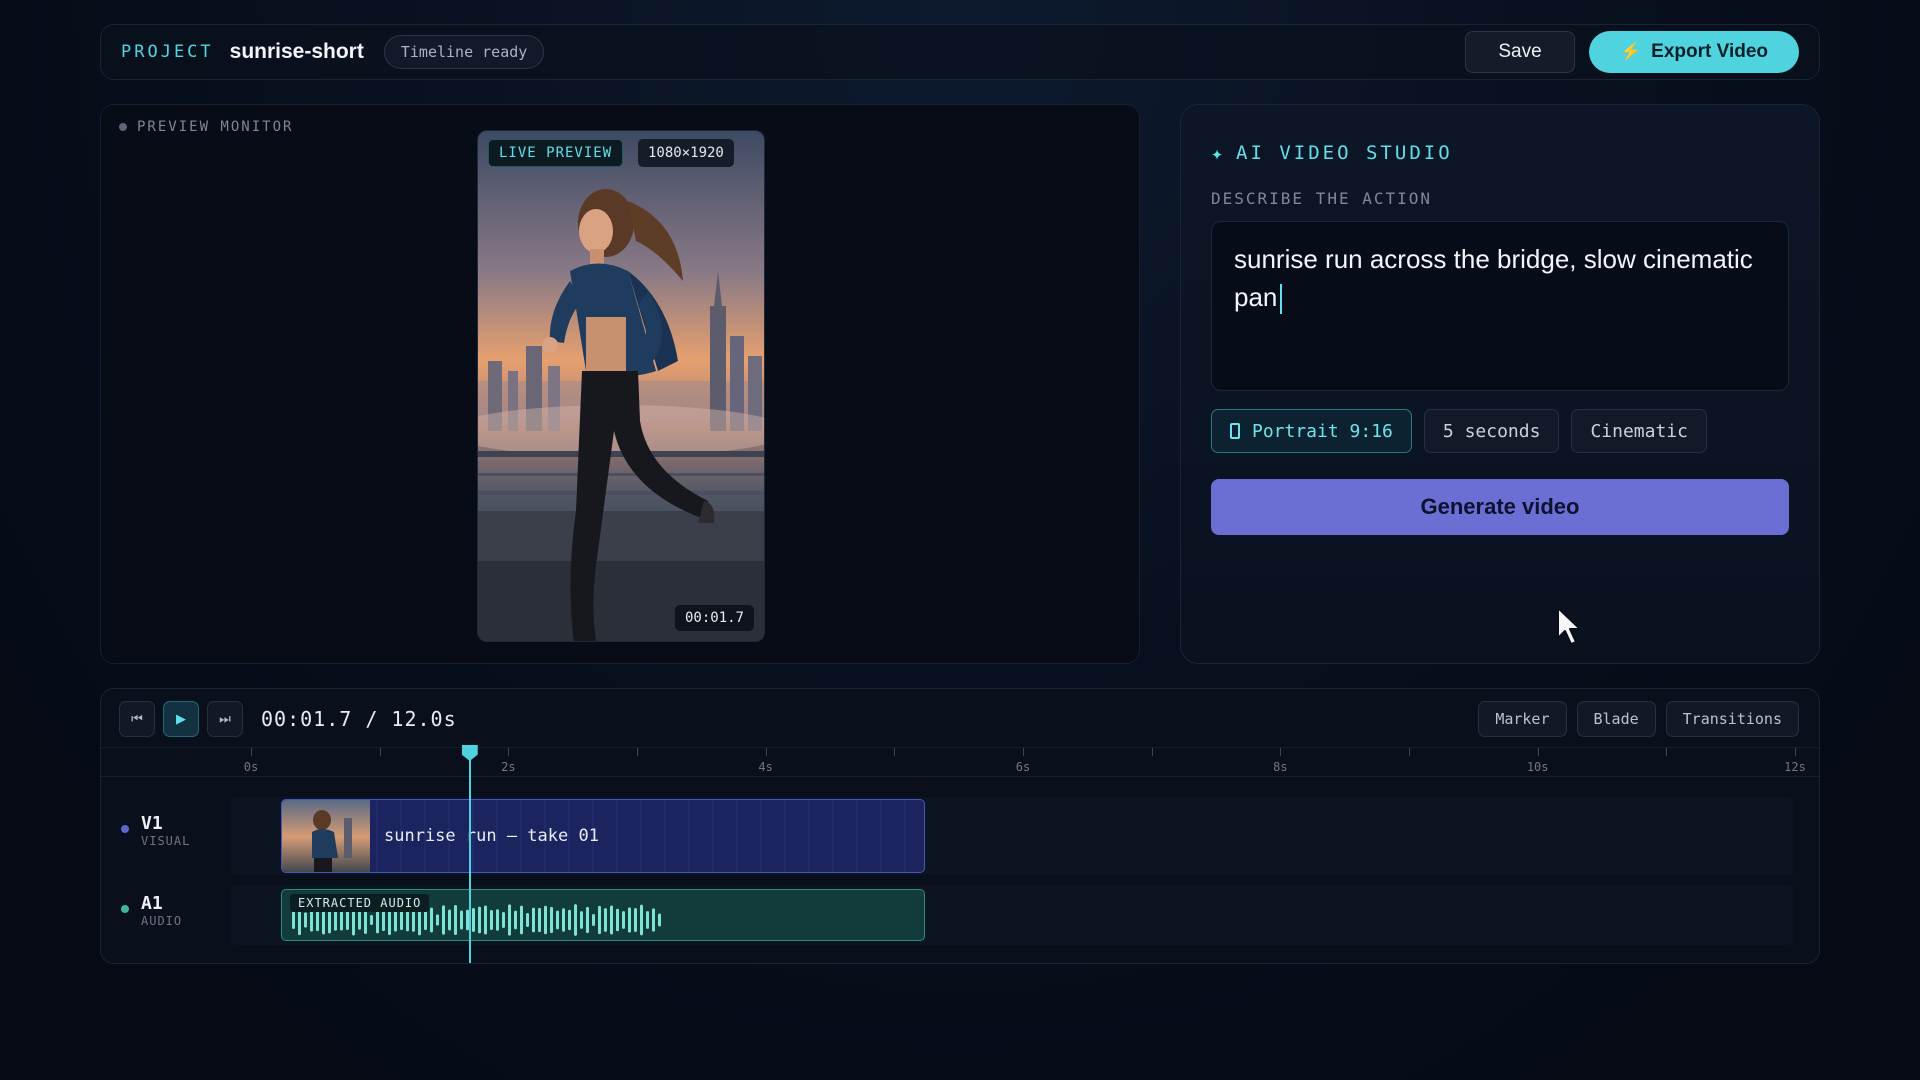 The height and width of the screenshot is (1080, 1920). What do you see at coordinates (603, 915) in the screenshot?
I see `audio-clip: EXTRACTED AUDIO` at bounding box center [603, 915].